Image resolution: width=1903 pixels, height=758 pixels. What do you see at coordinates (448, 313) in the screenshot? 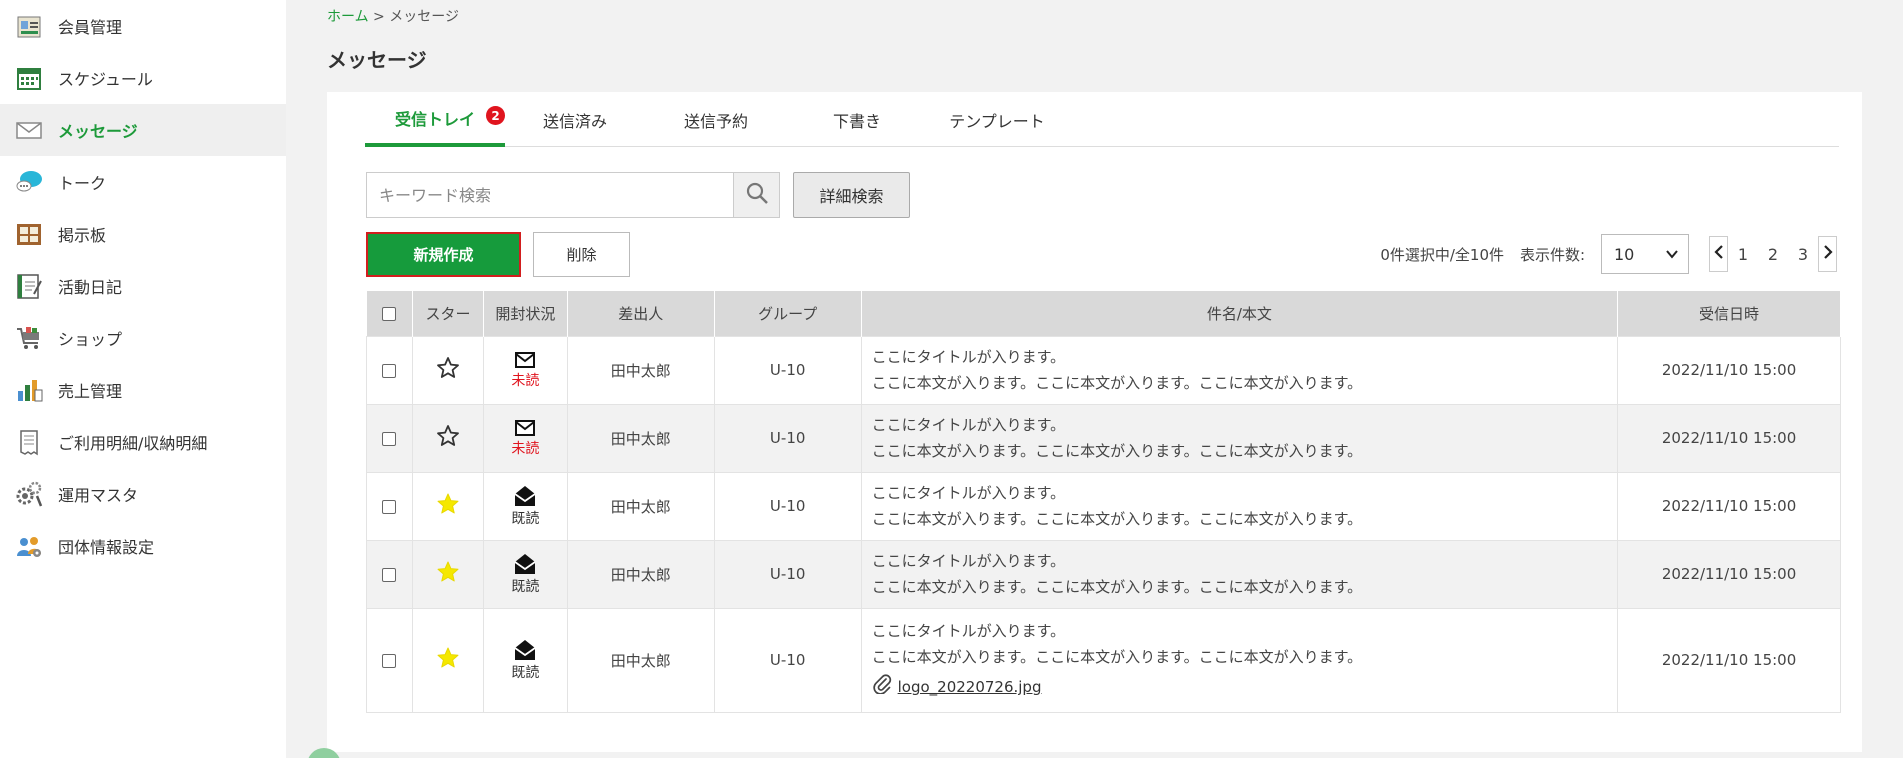
I see `column-header: スター` at bounding box center [448, 313].